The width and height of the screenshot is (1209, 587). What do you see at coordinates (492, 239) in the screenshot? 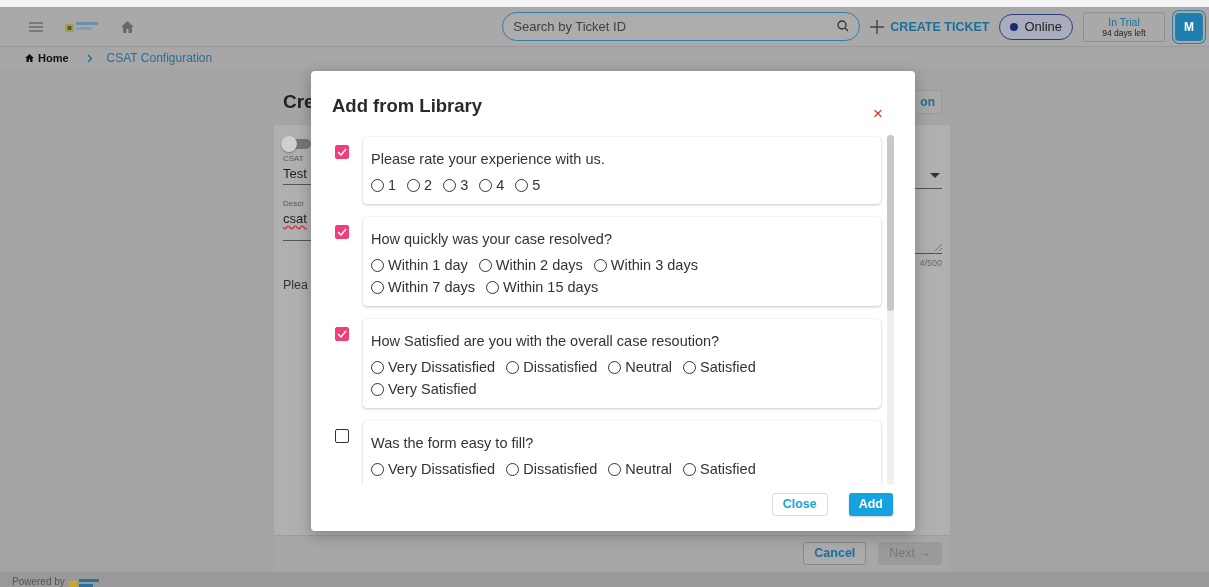
I see `question-text: How quickly was your case resolved?` at bounding box center [492, 239].